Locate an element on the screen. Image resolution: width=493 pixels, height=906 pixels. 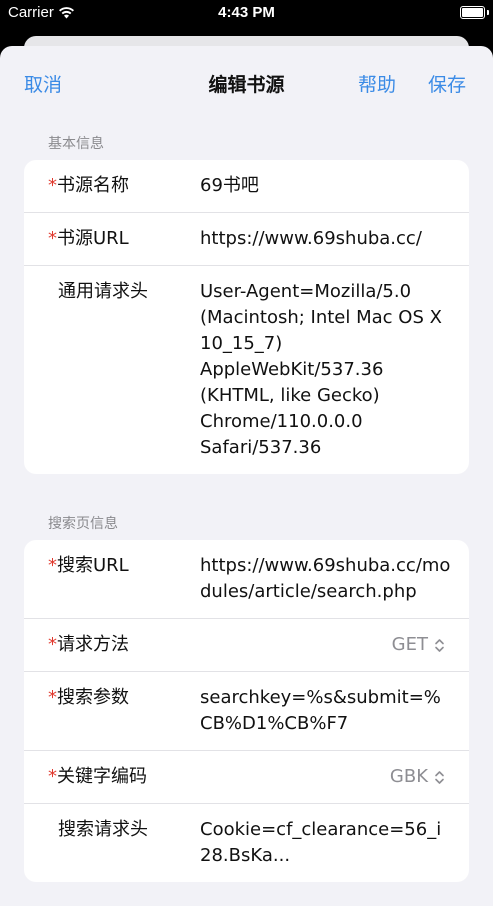
search-url-label: *搜索URL is located at coordinates (88, 565).